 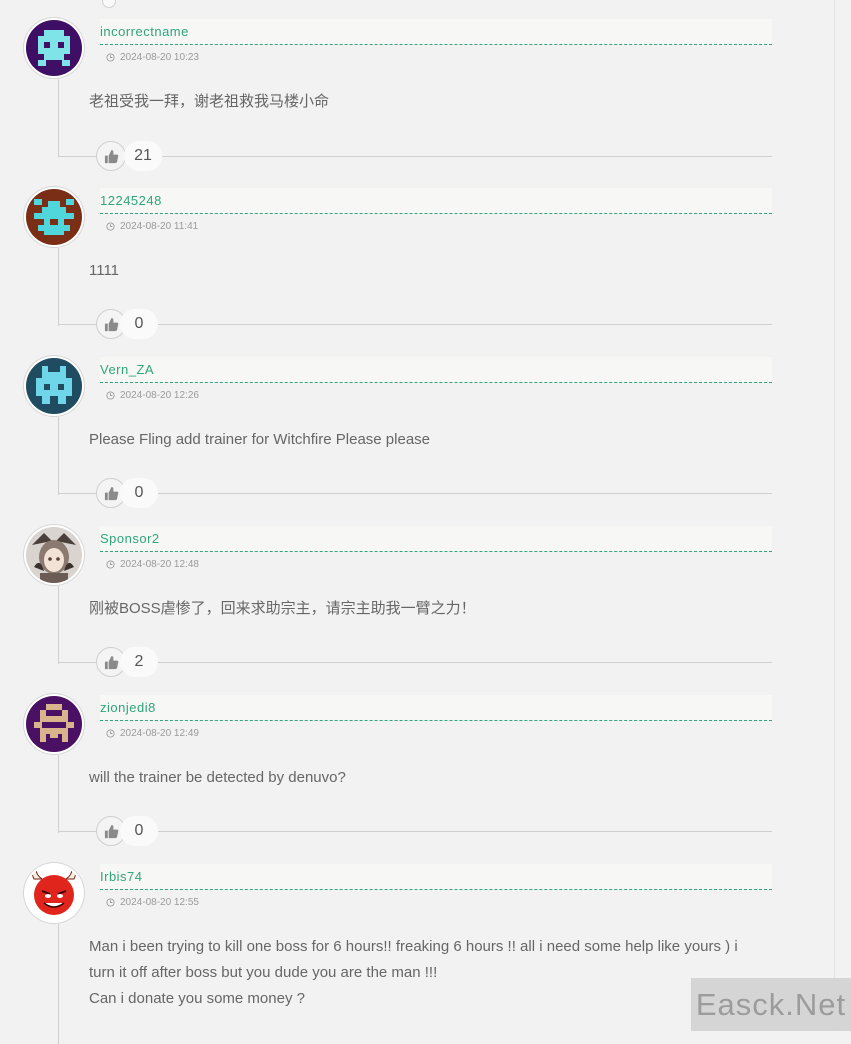 I want to click on site-watermark: Easck.Net, so click(x=771, y=1004).